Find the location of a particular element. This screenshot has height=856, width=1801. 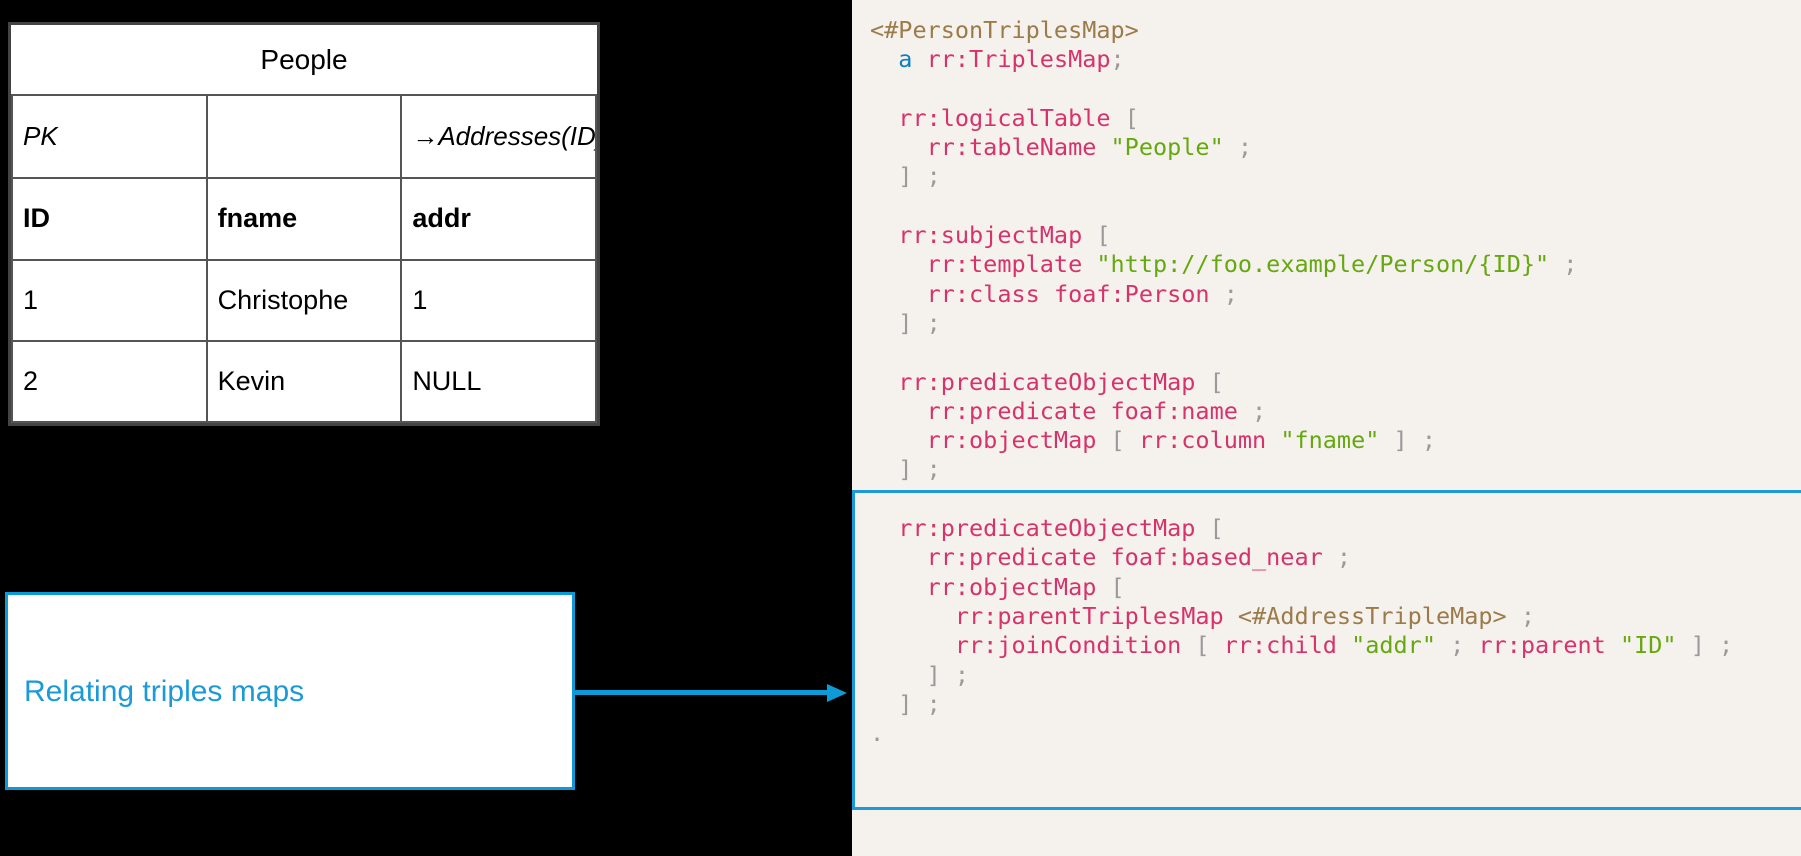

key-cell-pk: PK is located at coordinates (109, 137).